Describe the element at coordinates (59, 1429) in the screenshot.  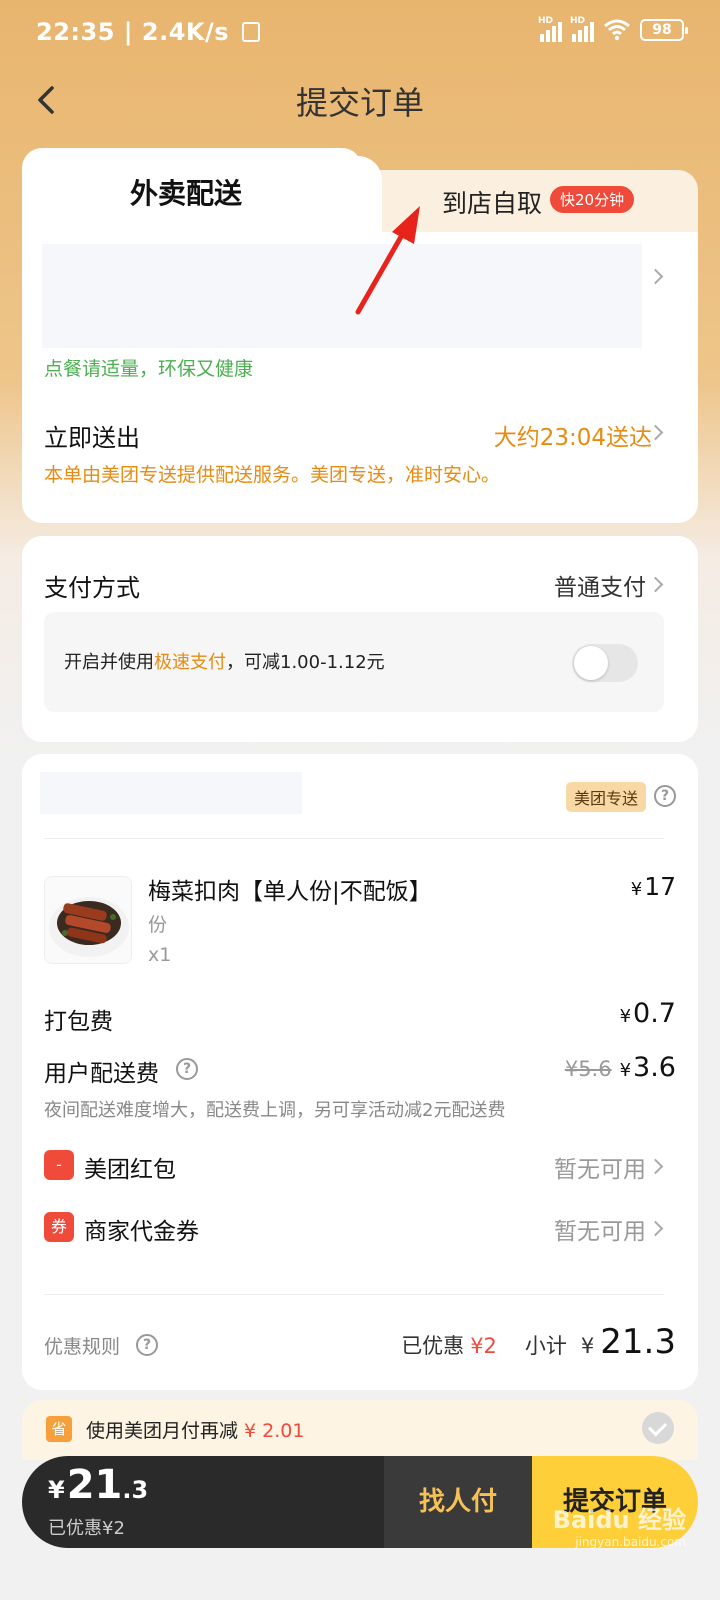
I see `save-icon: 省` at that location.